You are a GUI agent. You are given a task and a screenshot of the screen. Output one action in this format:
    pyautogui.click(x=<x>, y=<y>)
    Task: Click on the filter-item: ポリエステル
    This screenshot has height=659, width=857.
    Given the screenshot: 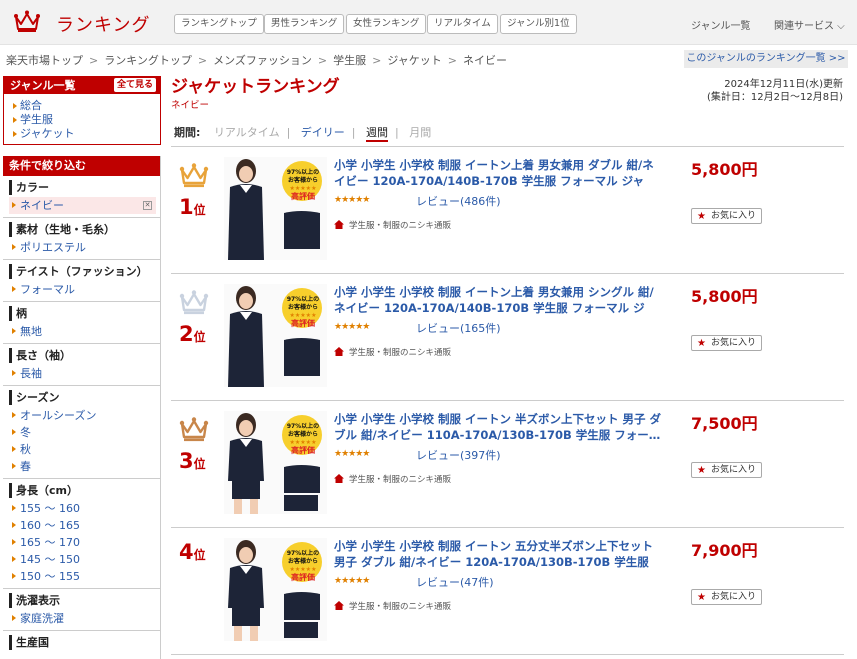 What is the action you would take?
    pyautogui.click(x=81, y=247)
    